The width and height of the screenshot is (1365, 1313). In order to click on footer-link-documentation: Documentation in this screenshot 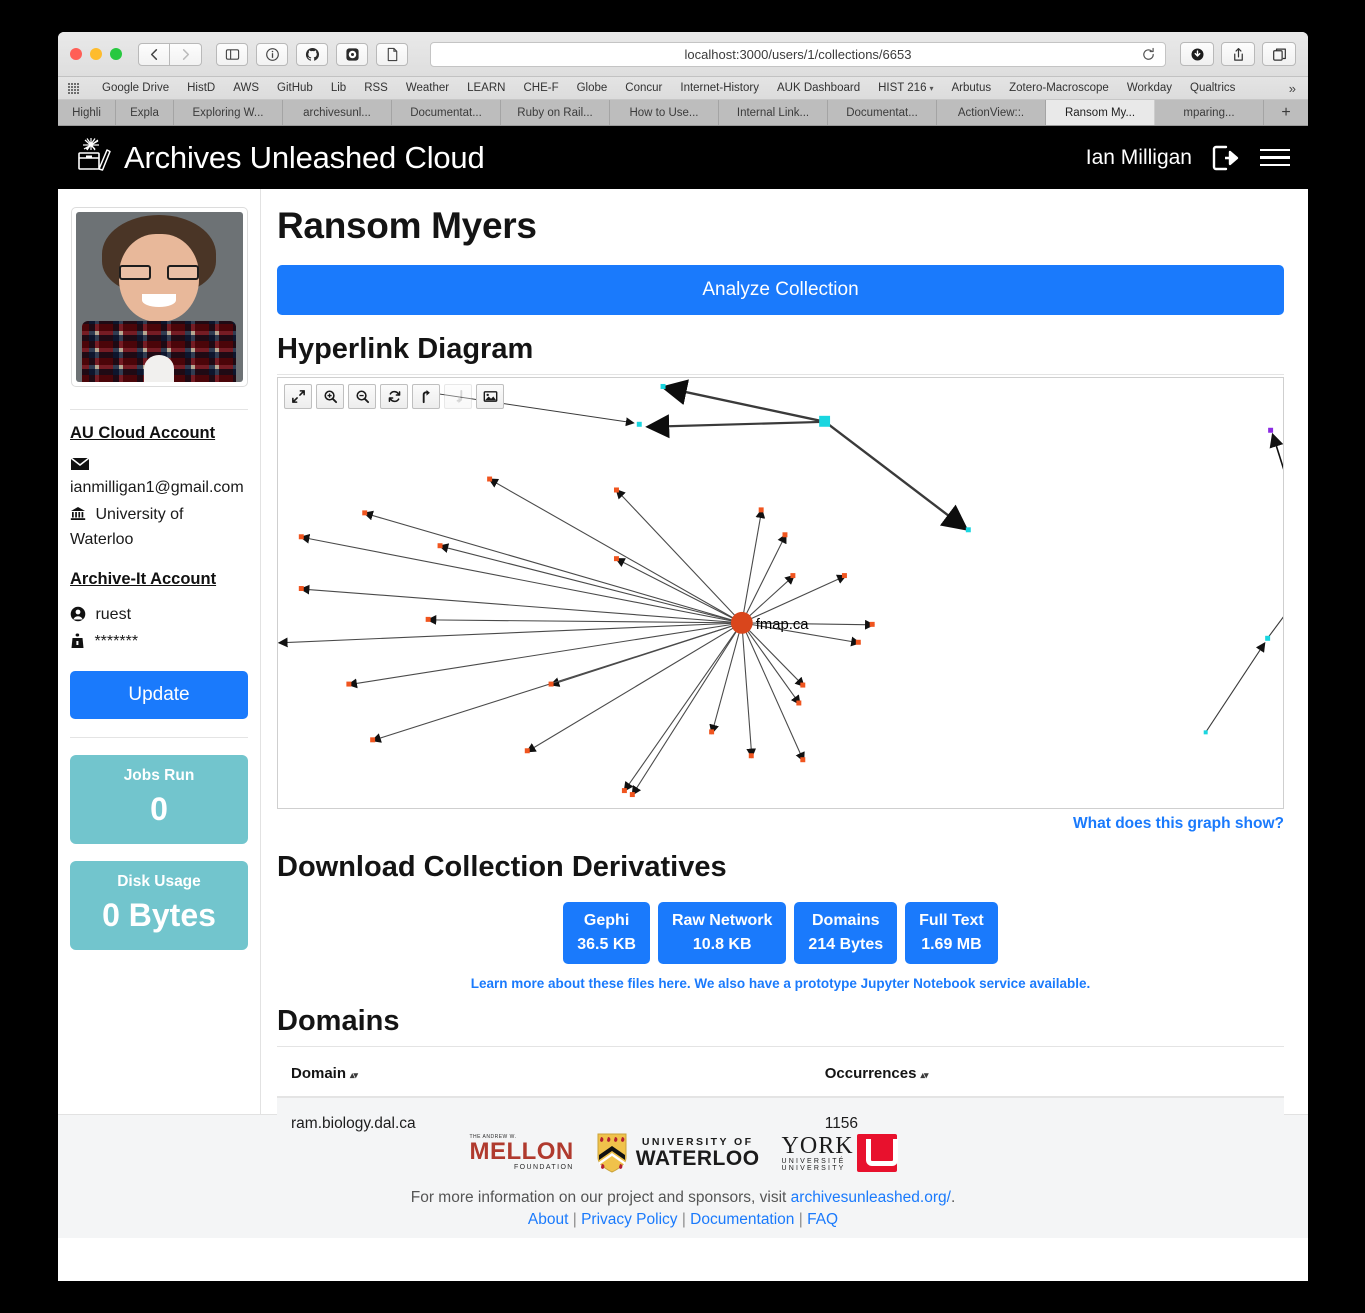, I will do `click(742, 1219)`.